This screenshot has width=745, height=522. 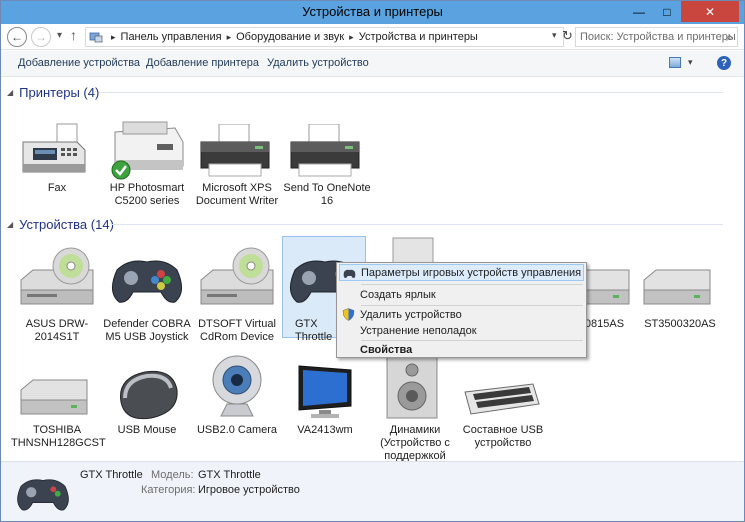 I want to click on device-item-dtsoft-cdrom: DTSOFT Virtual CdRom Device, so click(x=237, y=296).